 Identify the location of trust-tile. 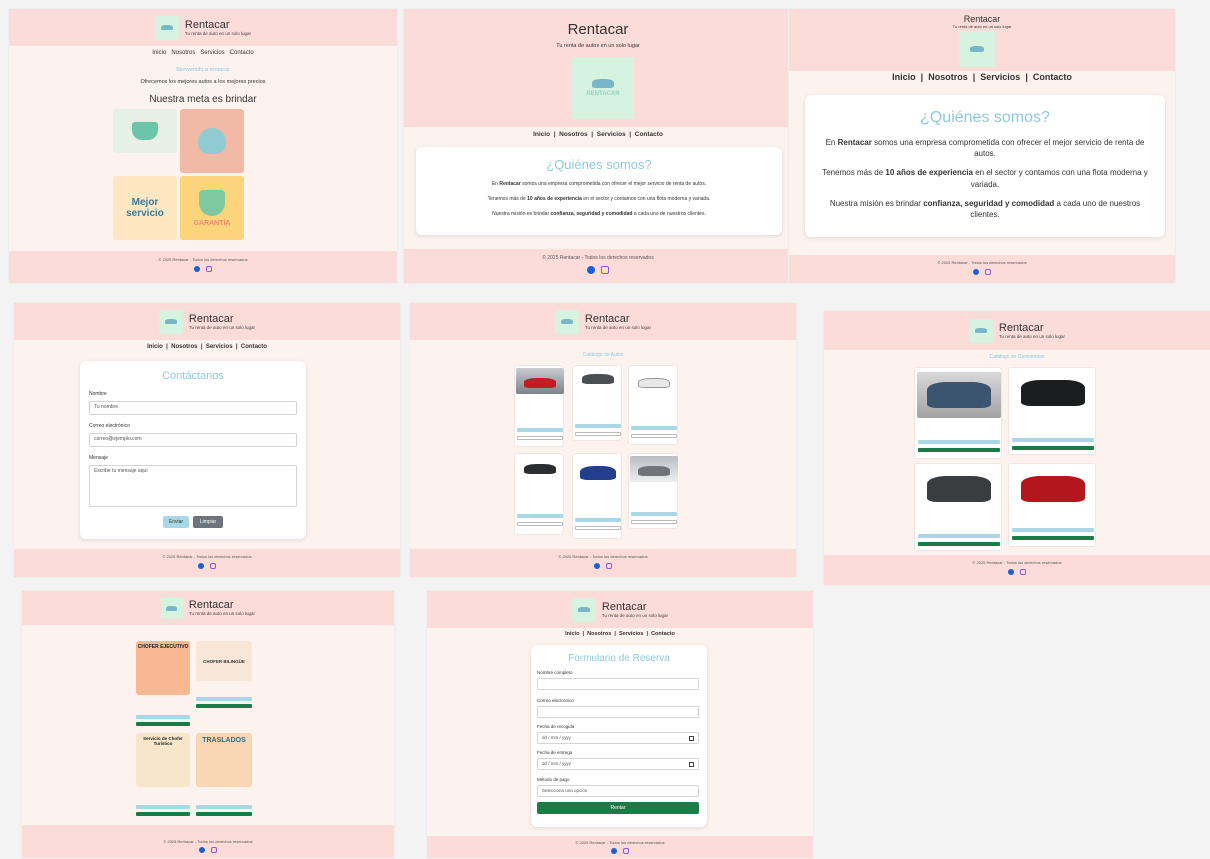
(145, 131).